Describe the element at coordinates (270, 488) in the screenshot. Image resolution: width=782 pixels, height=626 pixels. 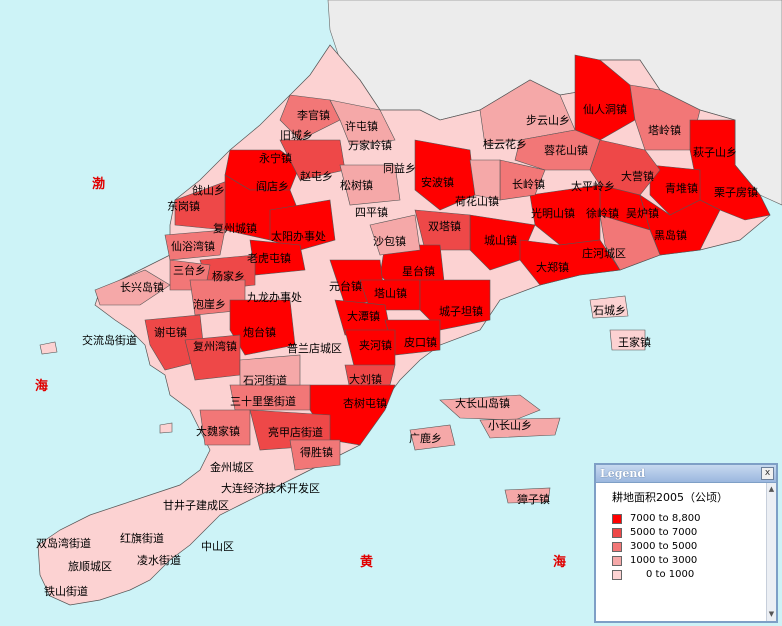
I see `place-label: 大连经济技术开发区` at that location.